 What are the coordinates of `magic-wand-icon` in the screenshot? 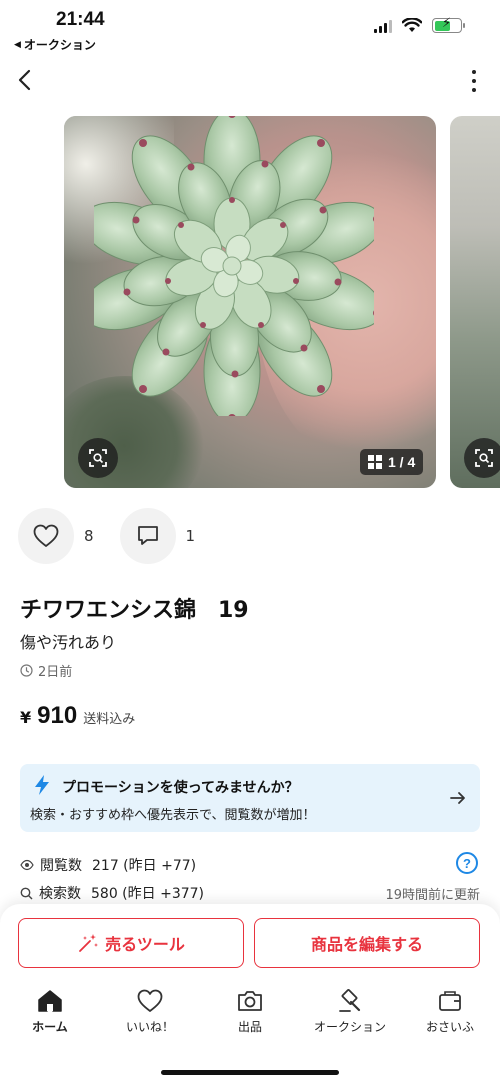 It's located at (89, 943).